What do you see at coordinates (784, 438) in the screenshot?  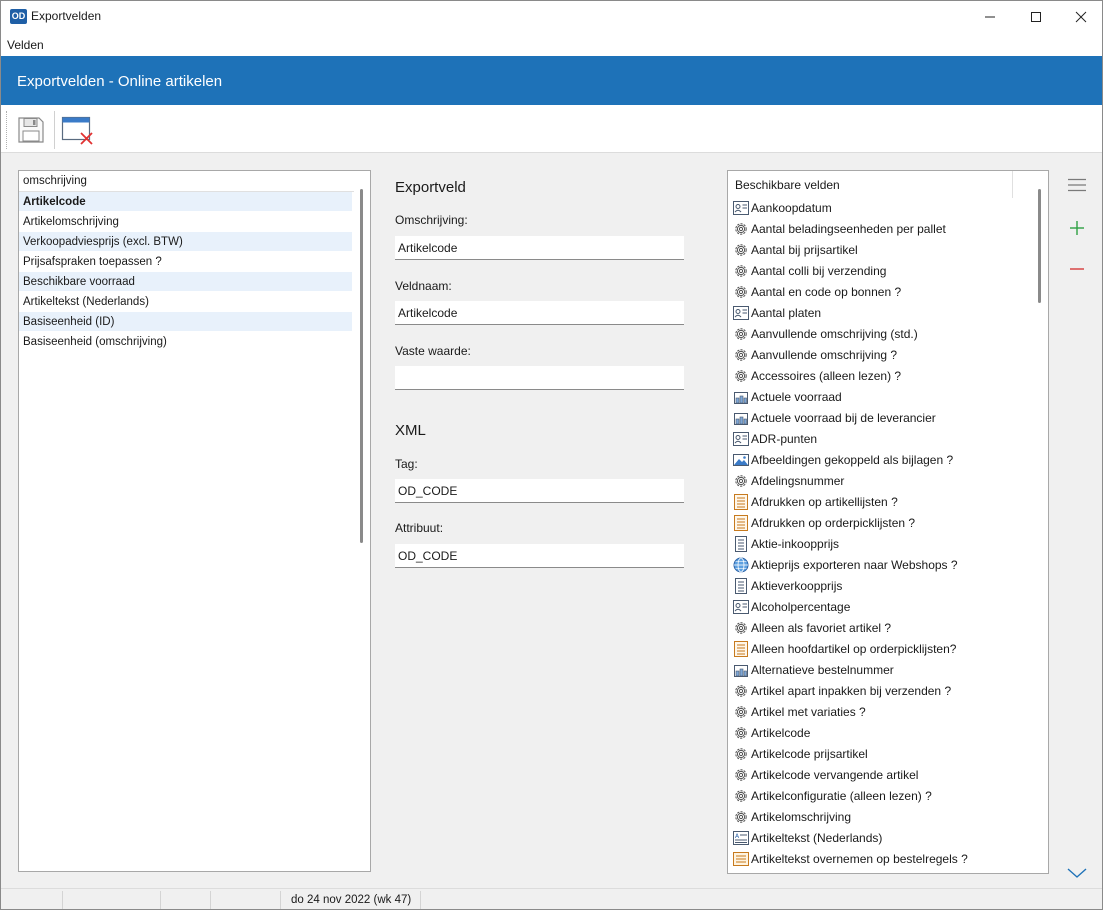 I see `available-field-label: ADR-punten` at bounding box center [784, 438].